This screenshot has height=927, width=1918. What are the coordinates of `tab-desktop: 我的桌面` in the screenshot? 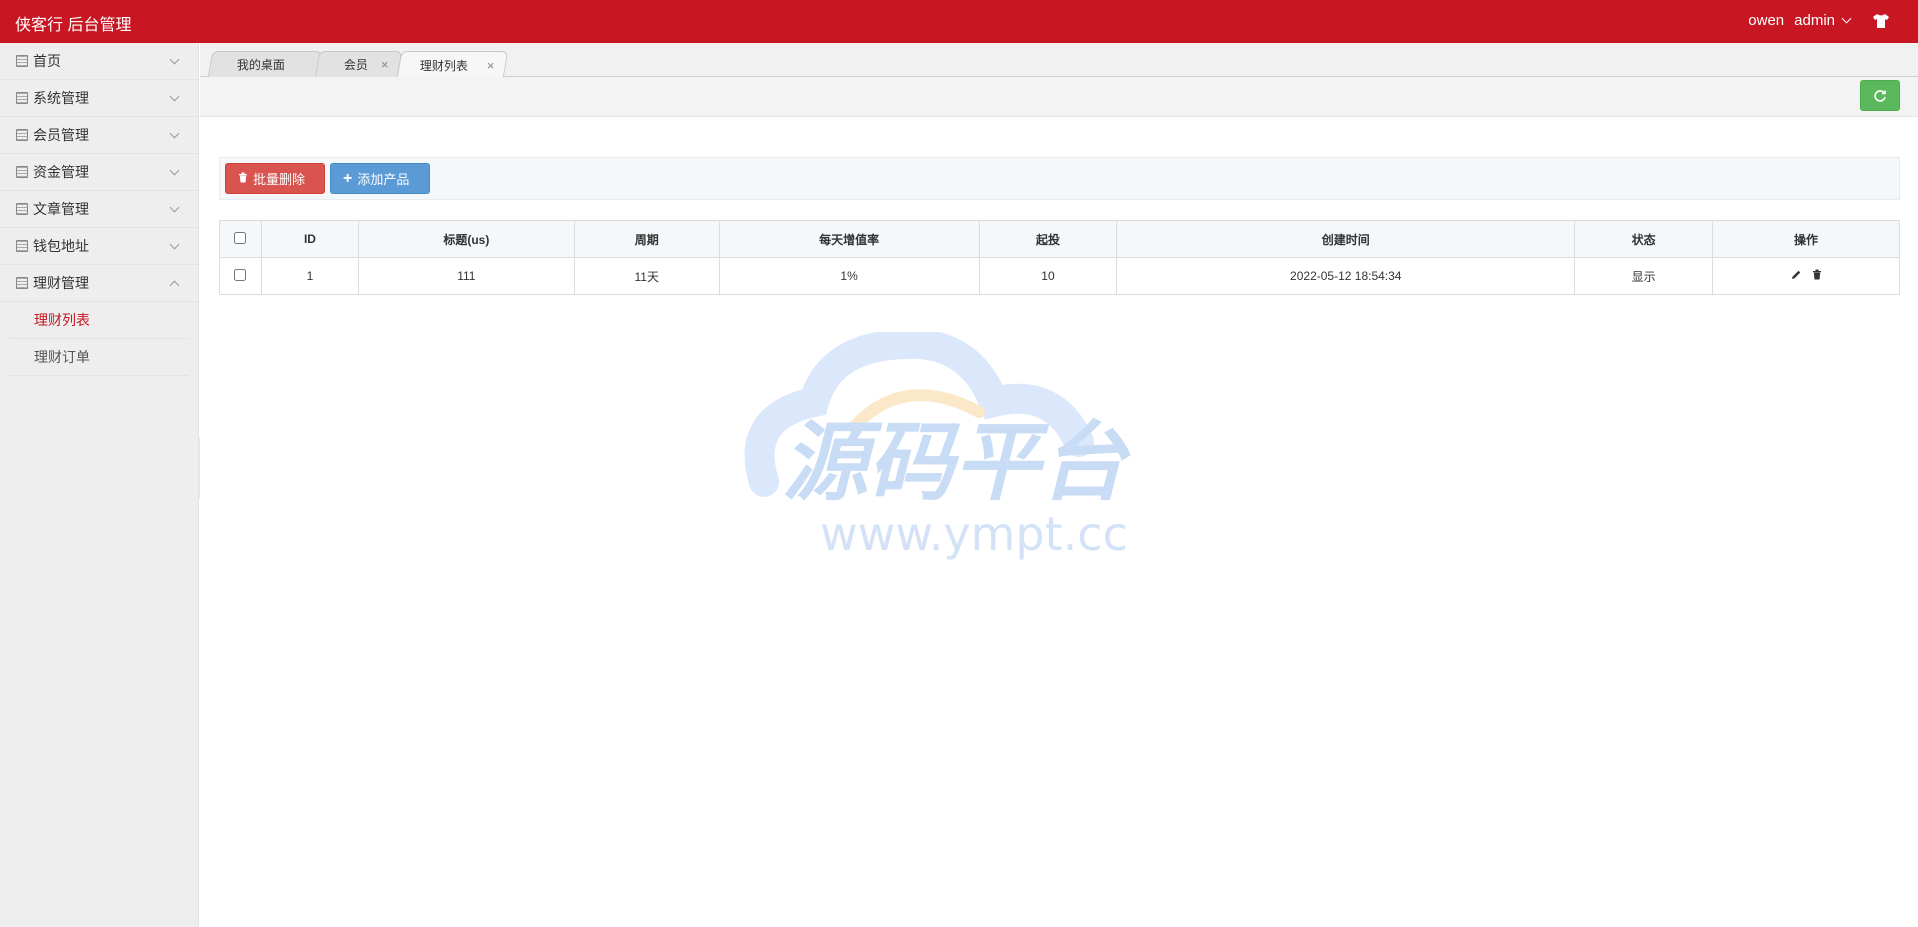 It's located at (265, 64).